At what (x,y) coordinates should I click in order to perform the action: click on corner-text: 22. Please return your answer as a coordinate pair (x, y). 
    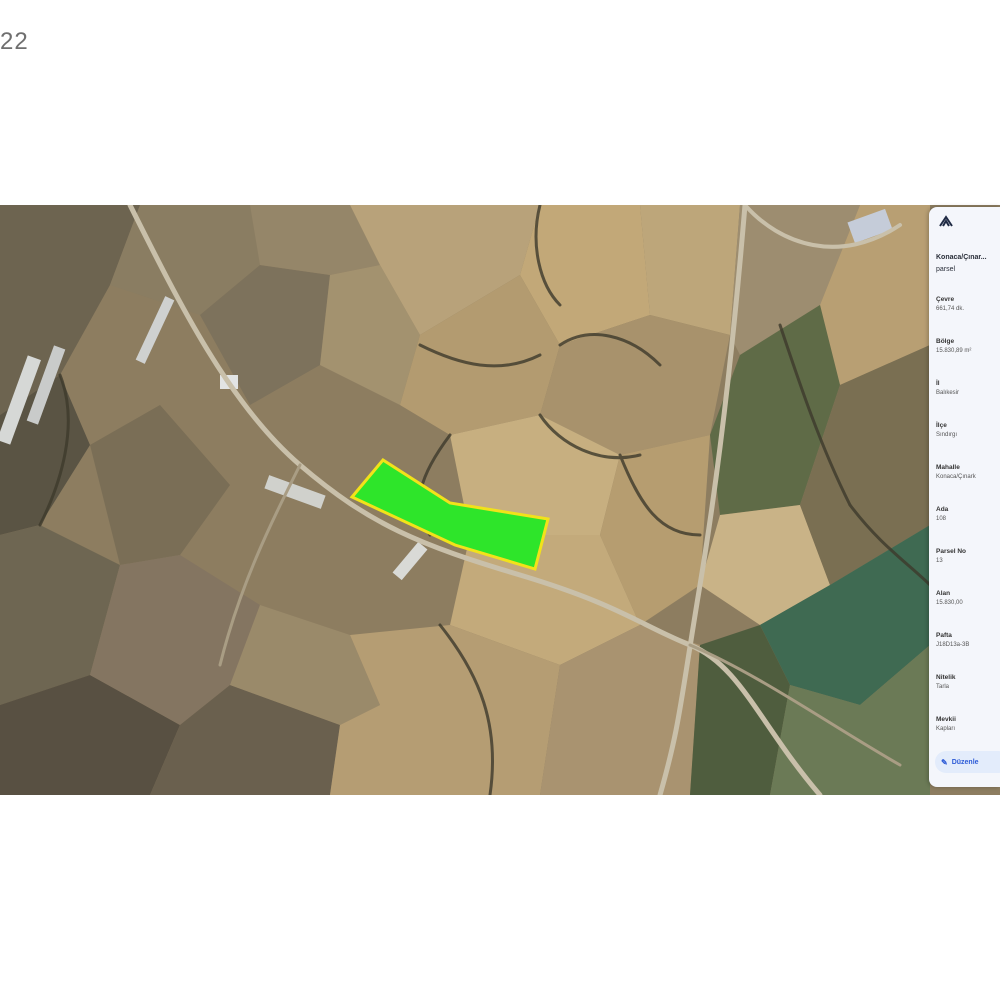
    Looking at the image, I should click on (14, 41).